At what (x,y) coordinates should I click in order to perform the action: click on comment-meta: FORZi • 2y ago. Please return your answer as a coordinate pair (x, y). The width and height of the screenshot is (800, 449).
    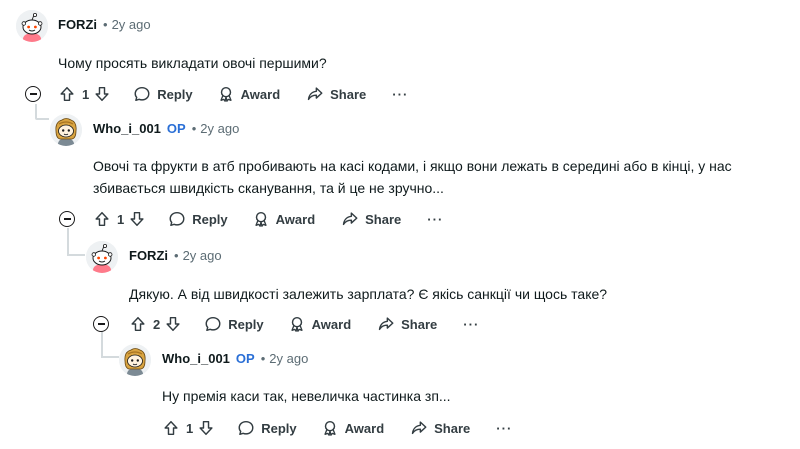
    Looking at the image, I should click on (175, 255).